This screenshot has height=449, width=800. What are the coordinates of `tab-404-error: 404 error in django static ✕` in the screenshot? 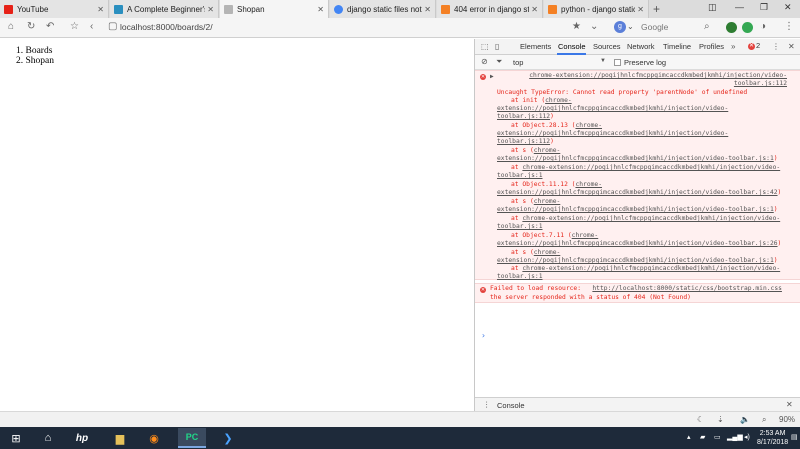 It's located at (490, 9).